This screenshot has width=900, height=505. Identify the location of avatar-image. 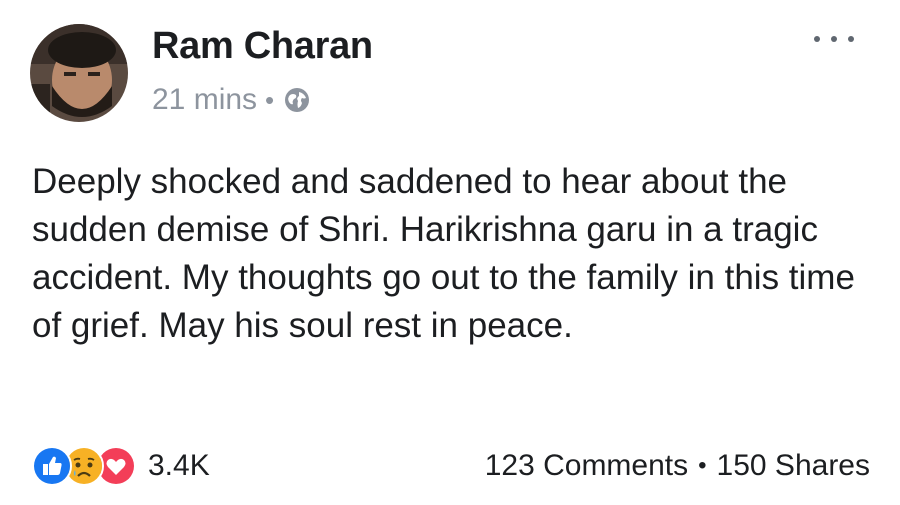
(79, 73).